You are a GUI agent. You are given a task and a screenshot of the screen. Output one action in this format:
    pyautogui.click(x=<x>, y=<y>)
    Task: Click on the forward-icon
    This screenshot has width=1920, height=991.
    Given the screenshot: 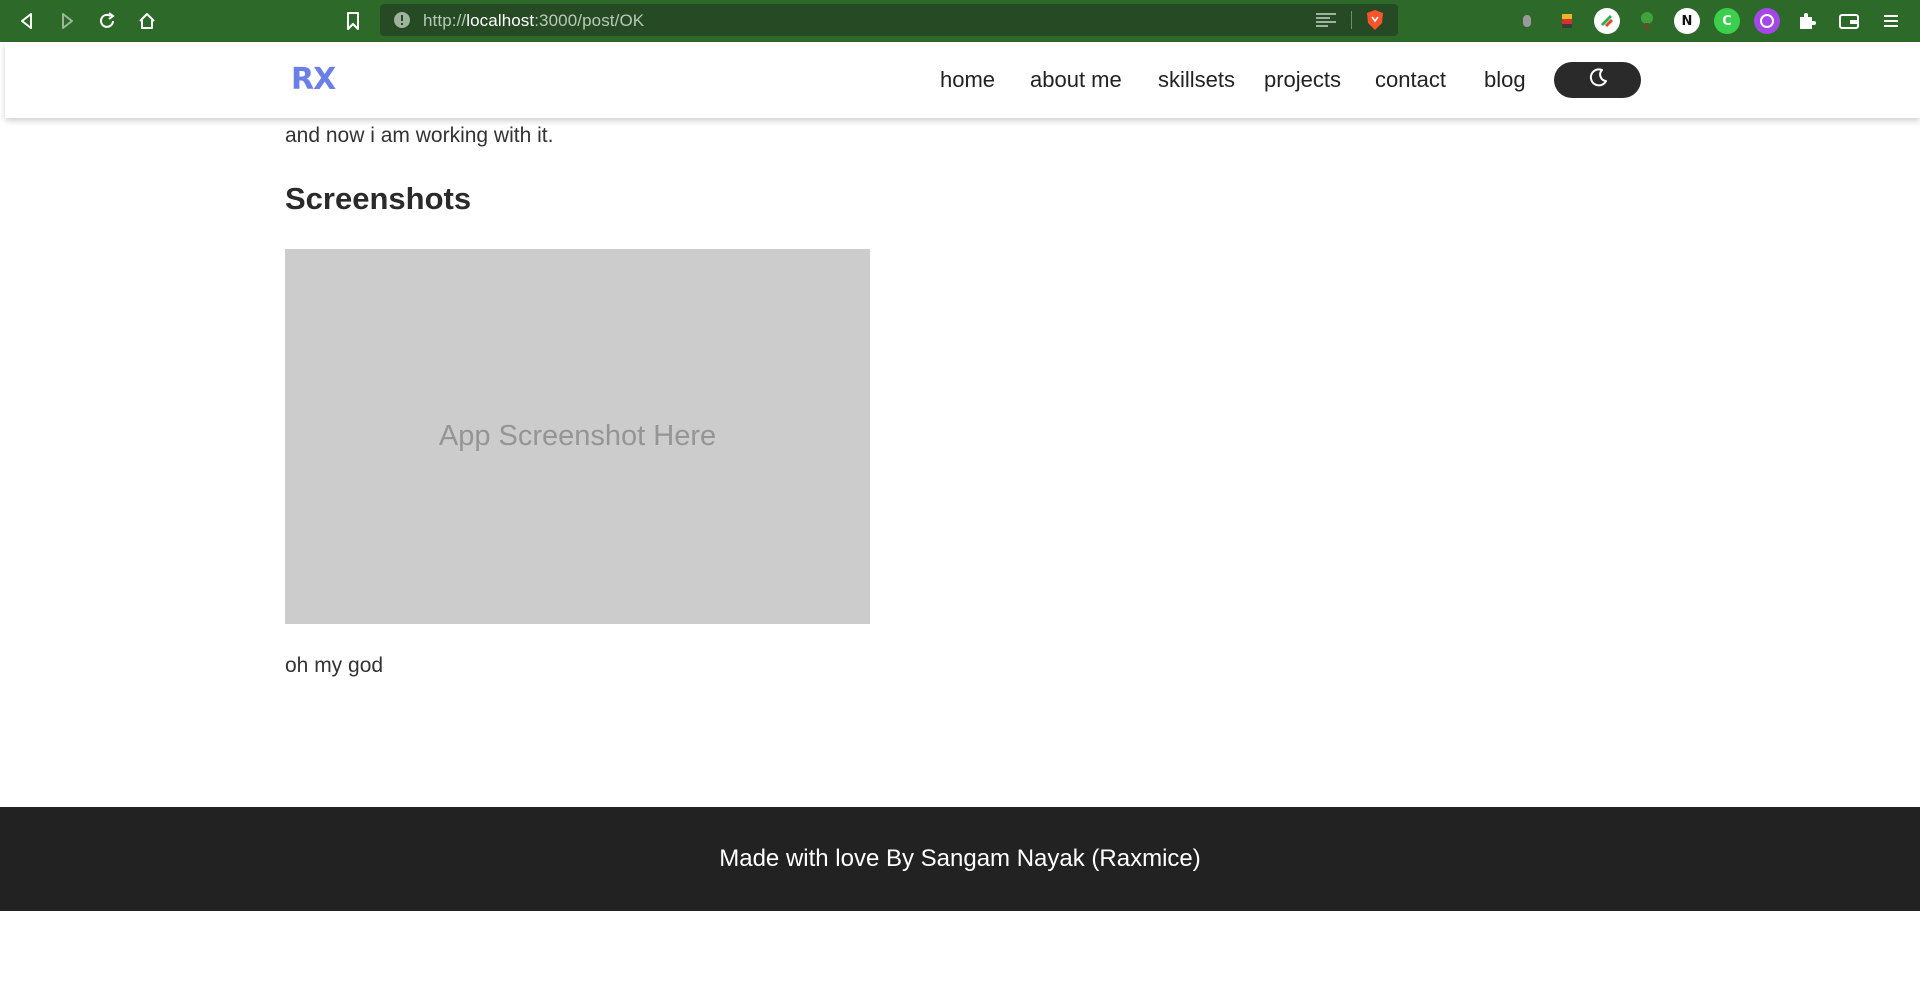 What is the action you would take?
    pyautogui.click(x=67, y=21)
    